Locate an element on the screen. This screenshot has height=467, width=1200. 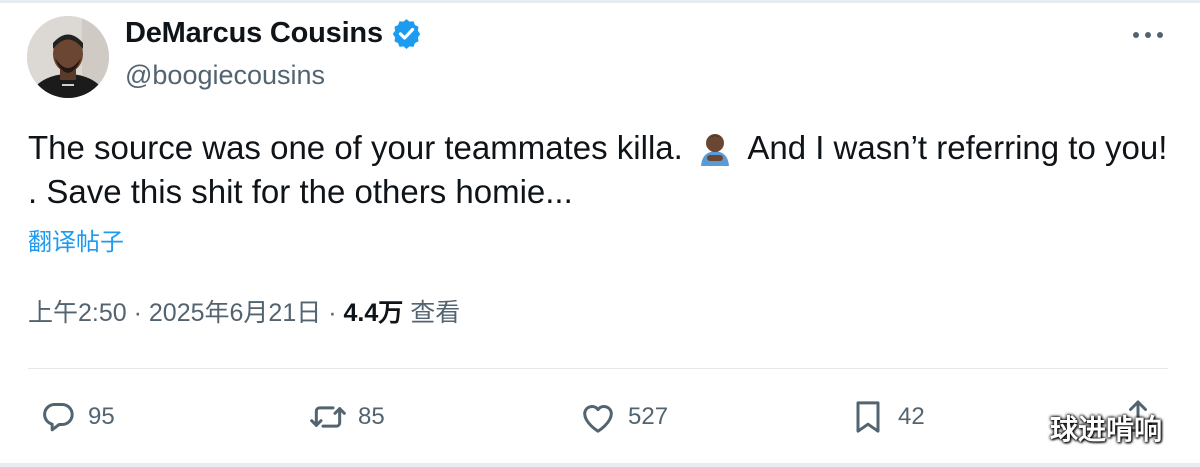
display-name: DeMarcus Cousins is located at coordinates (254, 33).